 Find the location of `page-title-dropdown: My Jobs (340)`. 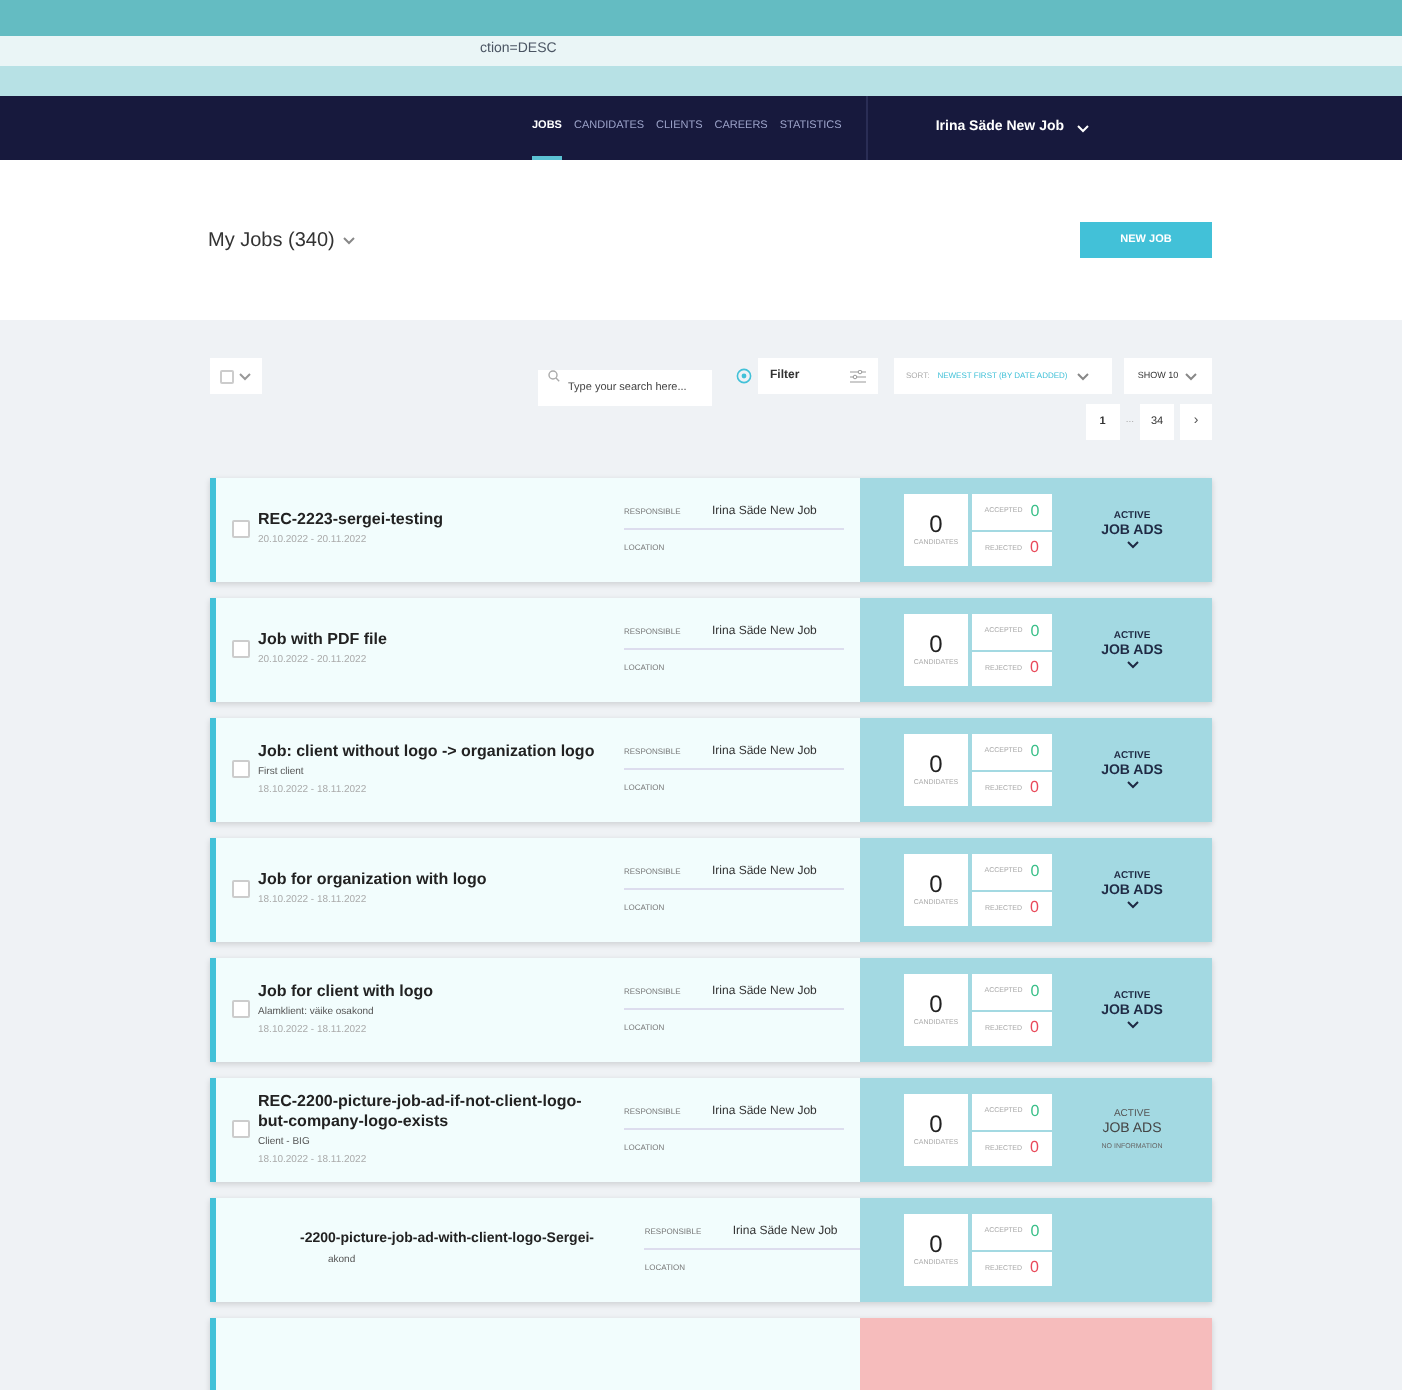

page-title-dropdown: My Jobs (340) is located at coordinates (282, 240).